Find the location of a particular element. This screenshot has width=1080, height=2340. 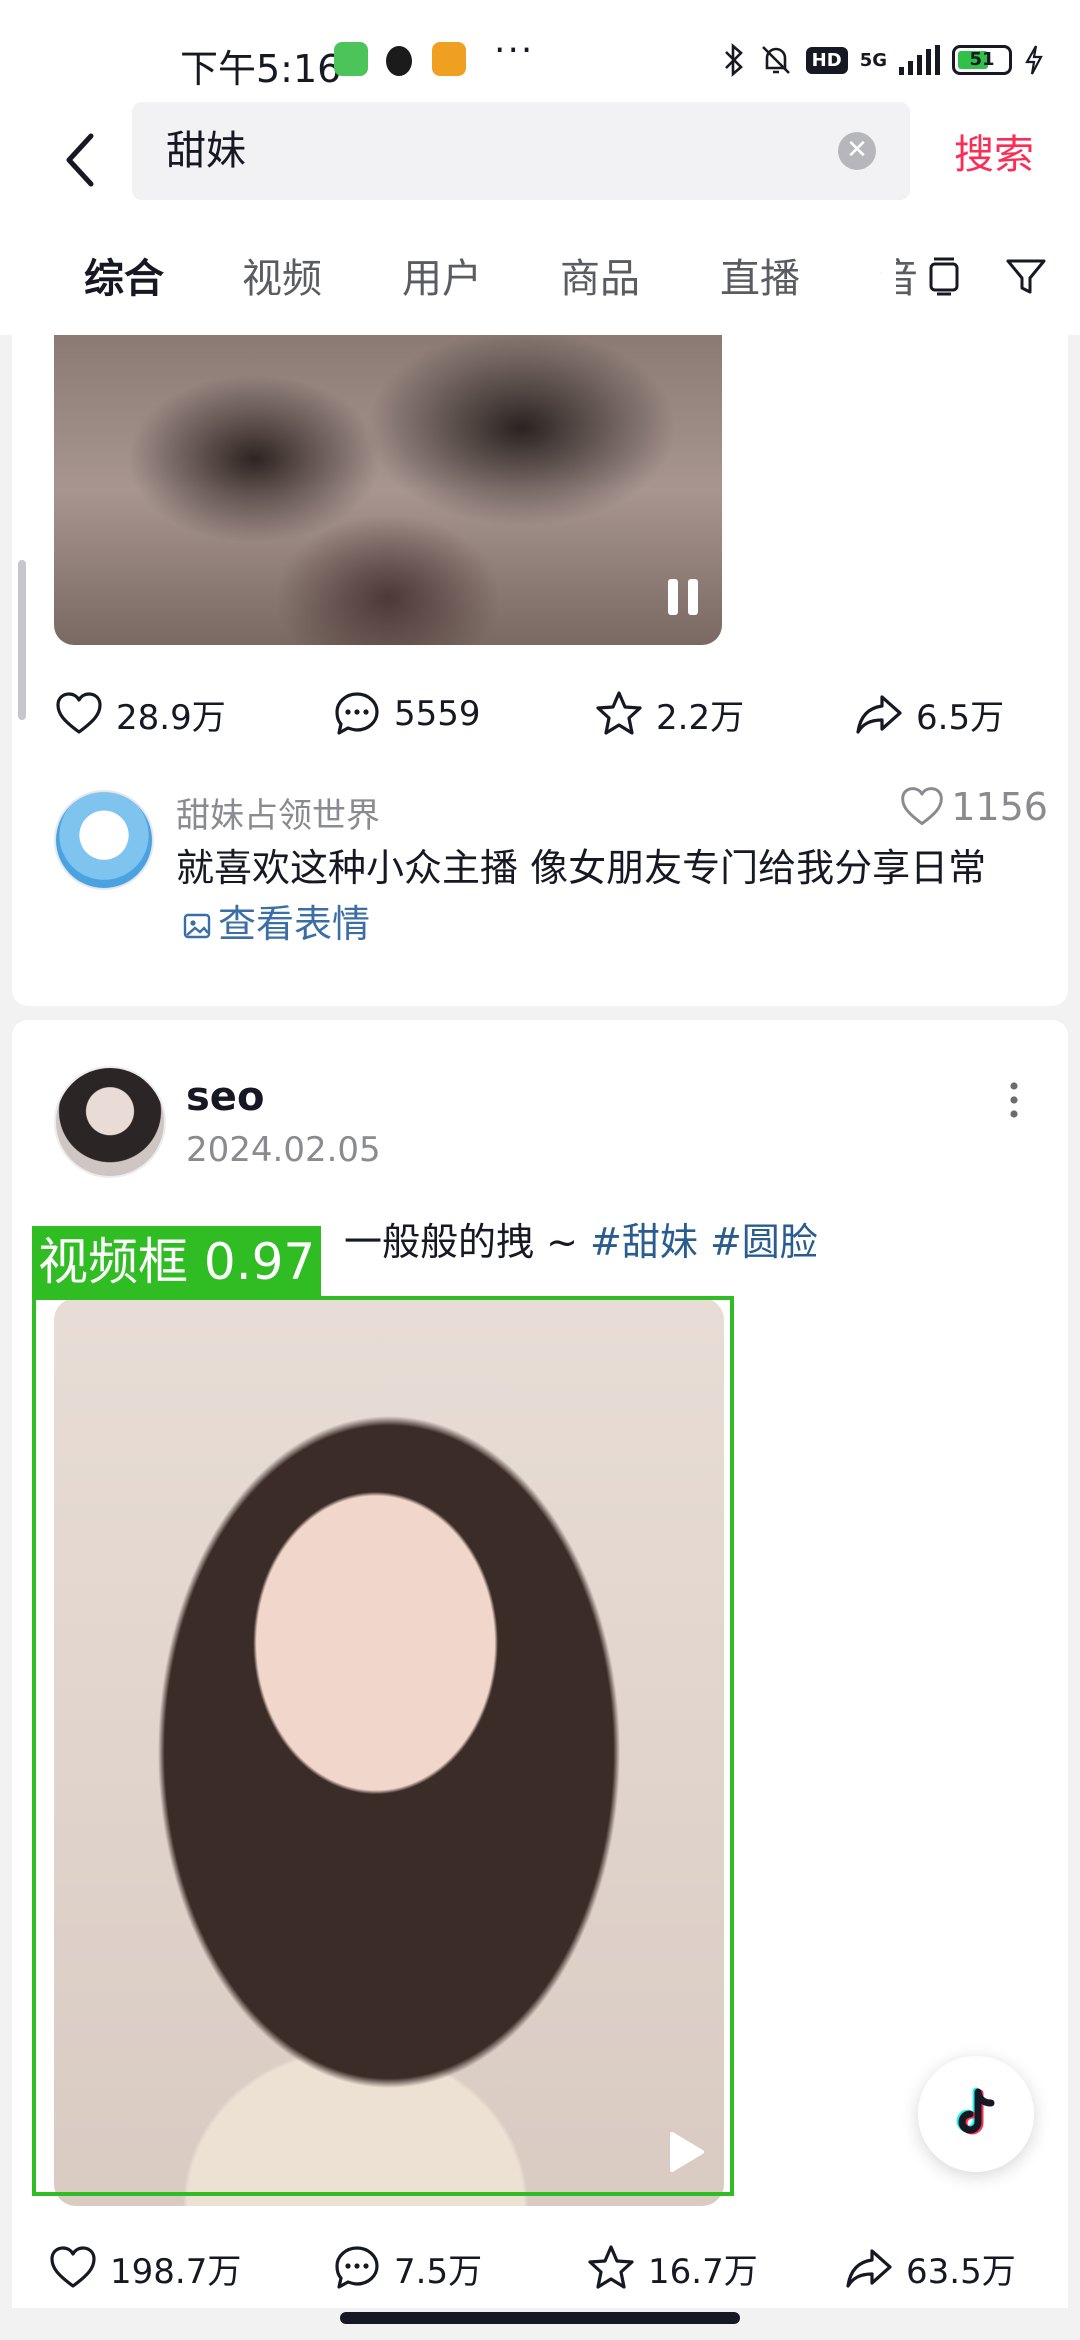

tab-general: 综合 is located at coordinates (124, 275).